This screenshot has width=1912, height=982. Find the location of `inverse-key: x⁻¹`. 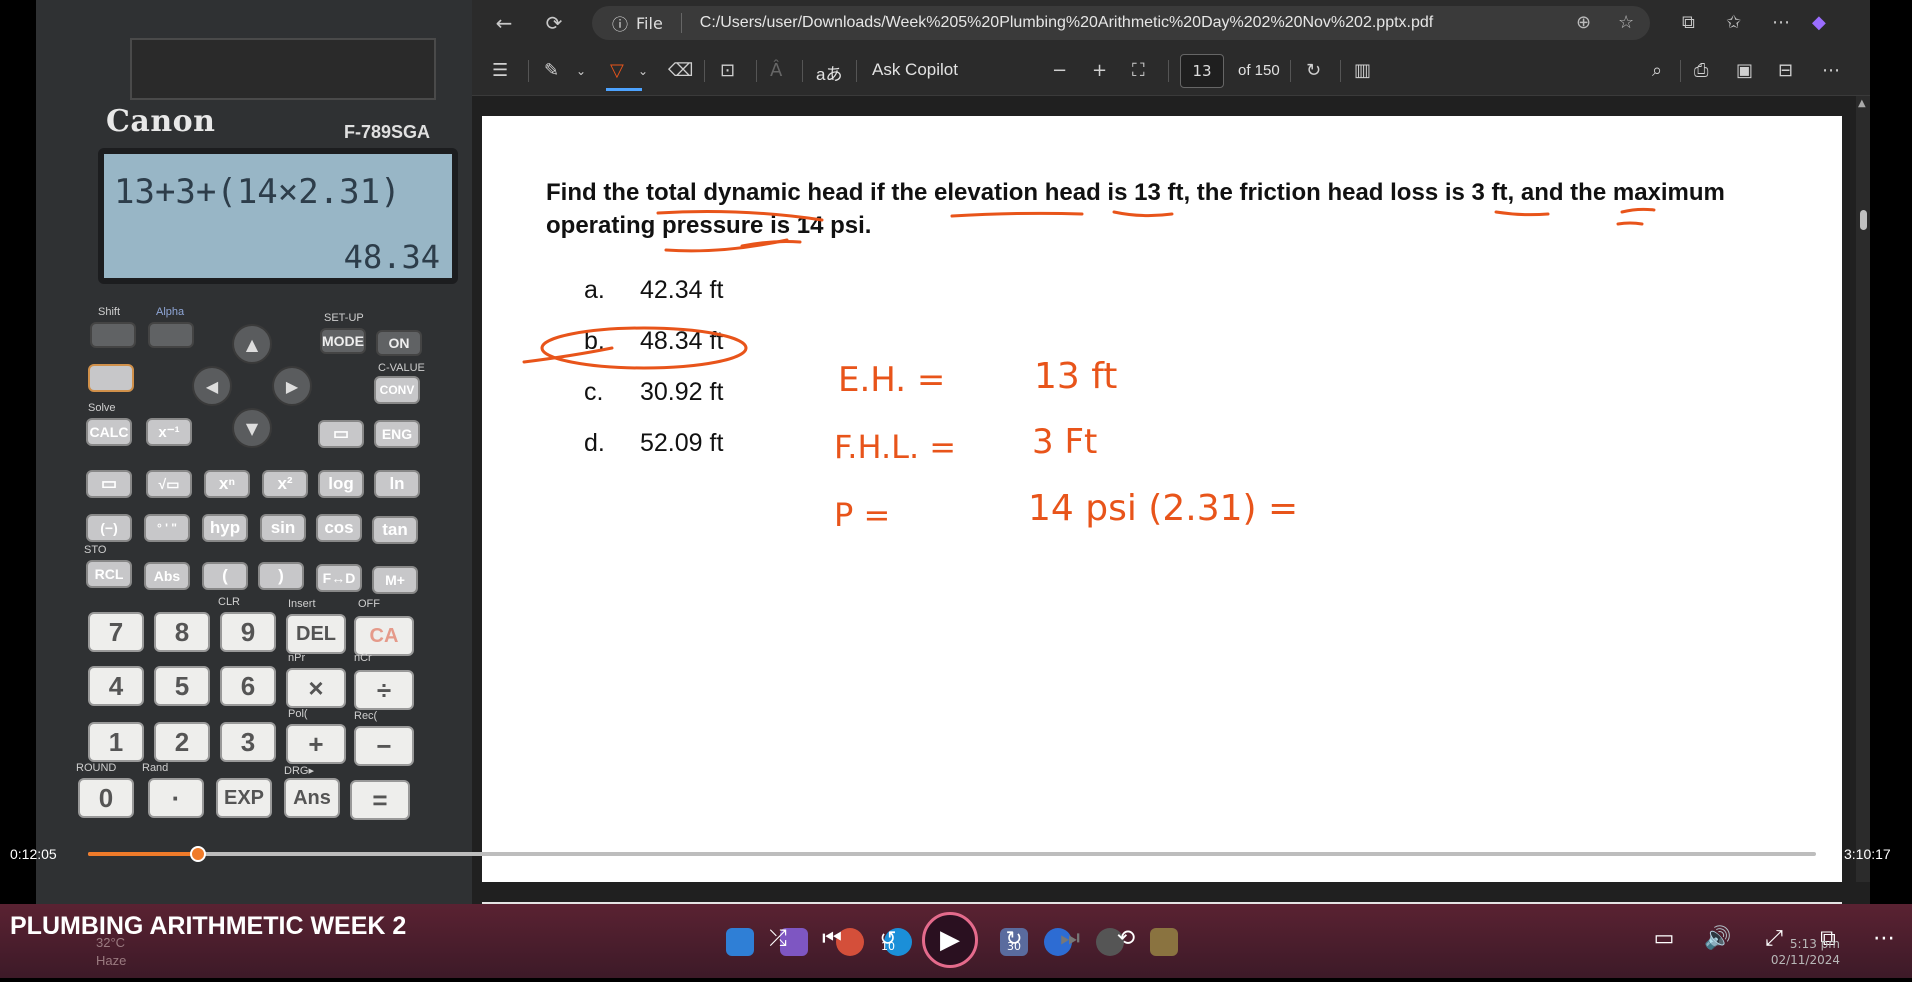

inverse-key: x⁻¹ is located at coordinates (169, 432).